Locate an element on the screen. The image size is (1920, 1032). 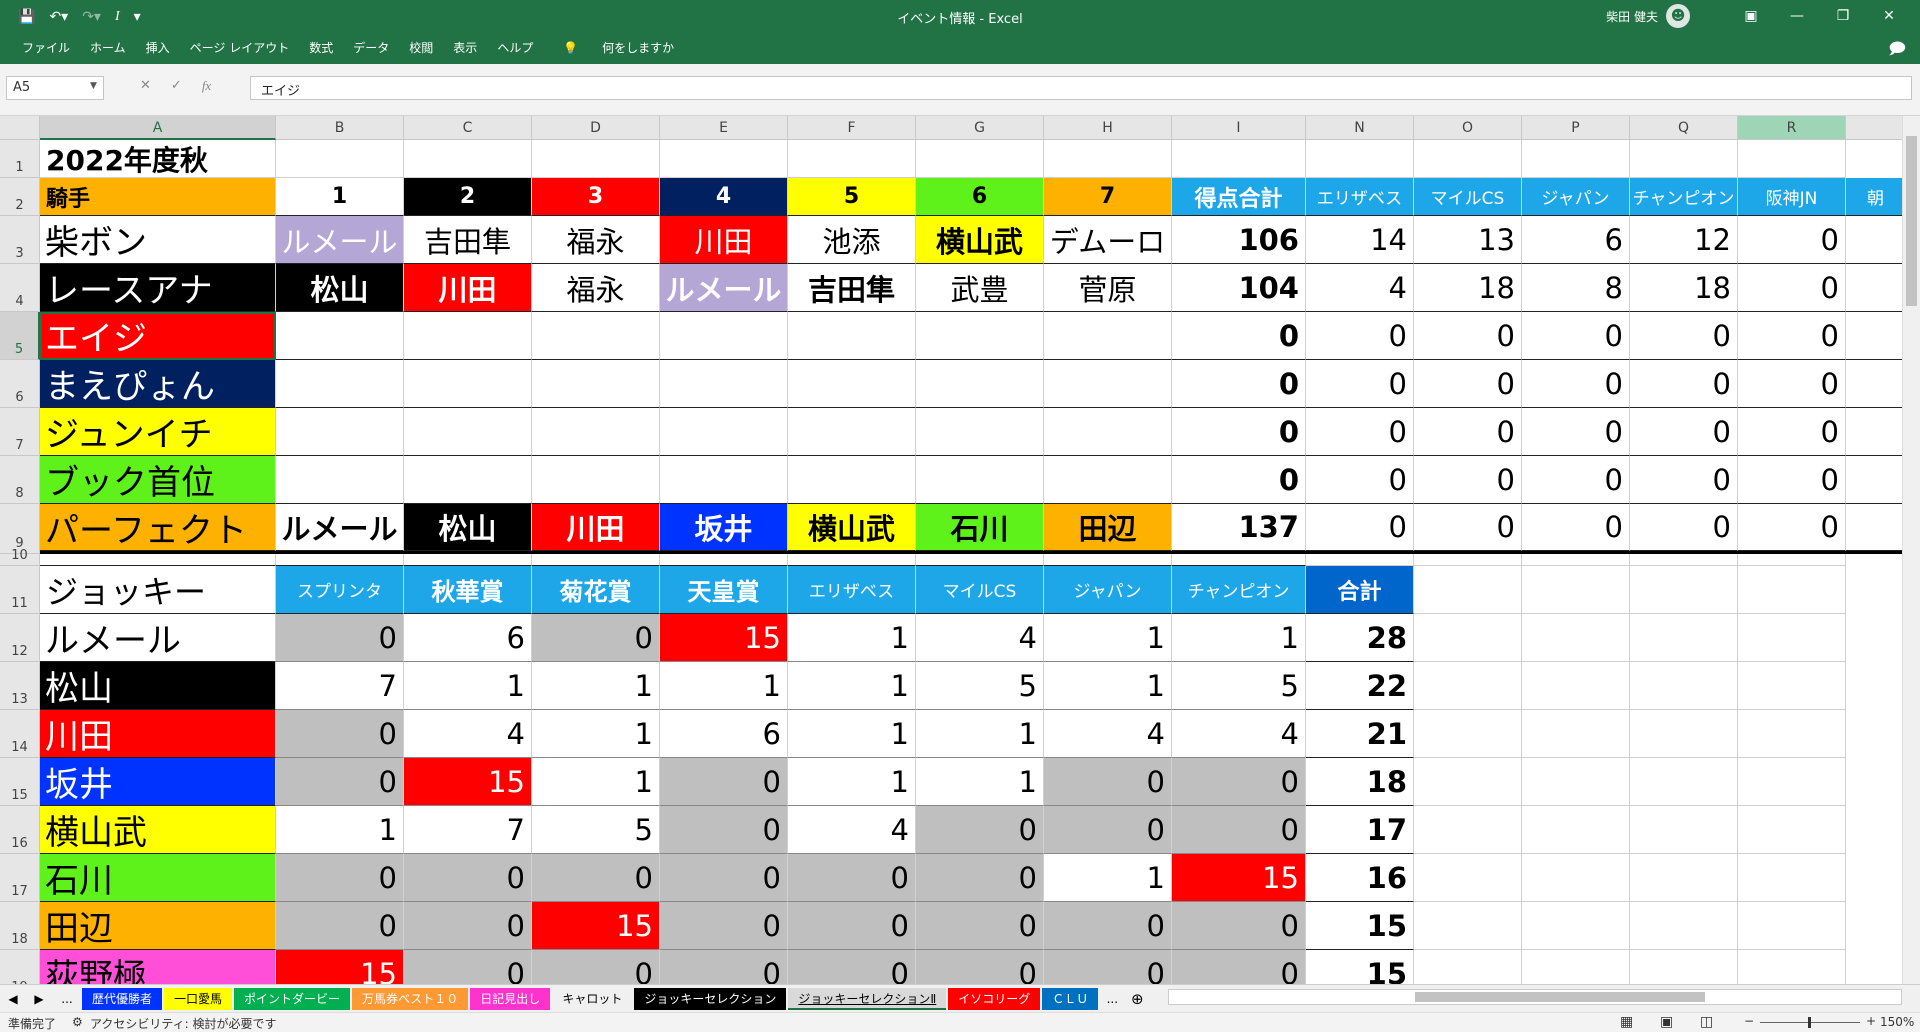
row-header: 17 is located at coordinates (20, 878).